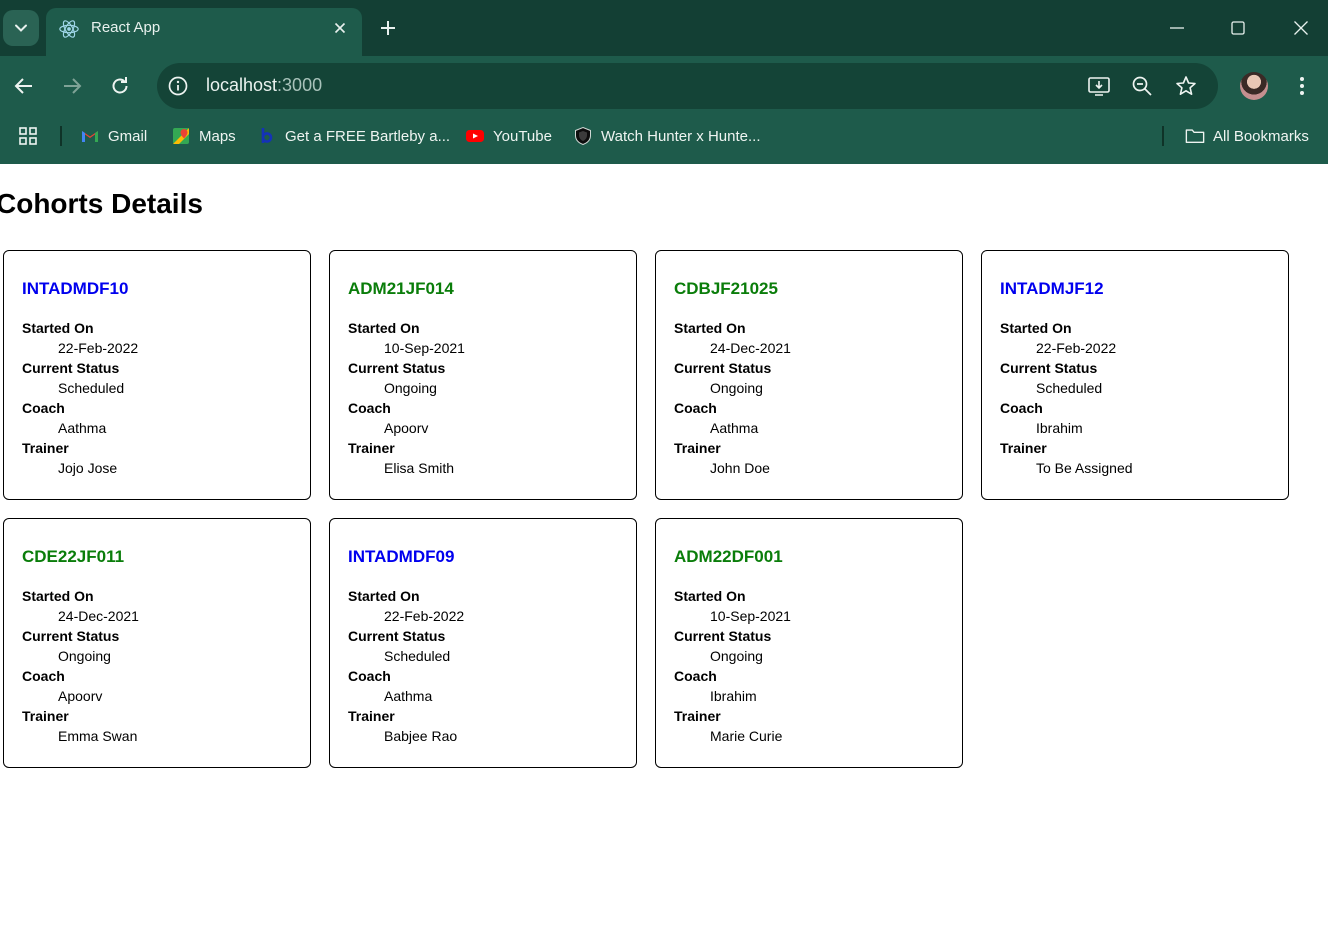 The width and height of the screenshot is (1328, 927). What do you see at coordinates (1302, 86) in the screenshot?
I see `browser-menu-button` at bounding box center [1302, 86].